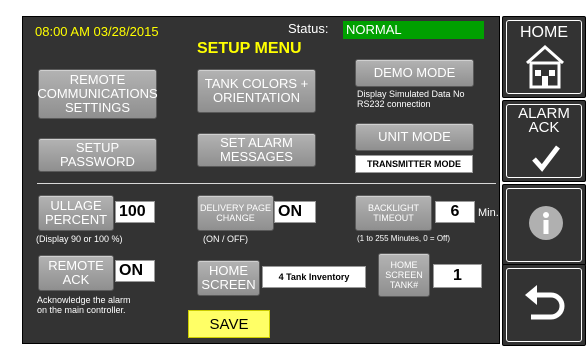  What do you see at coordinates (545, 66) in the screenshot?
I see `house-icon` at bounding box center [545, 66].